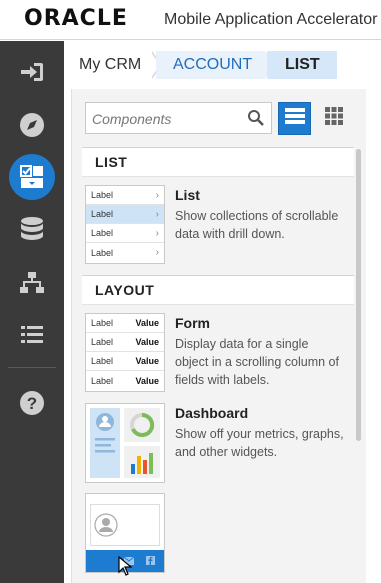 The height and width of the screenshot is (583, 381). Describe the element at coordinates (125, 214) in the screenshot. I see `thumb-row-selected: Label ›` at that location.